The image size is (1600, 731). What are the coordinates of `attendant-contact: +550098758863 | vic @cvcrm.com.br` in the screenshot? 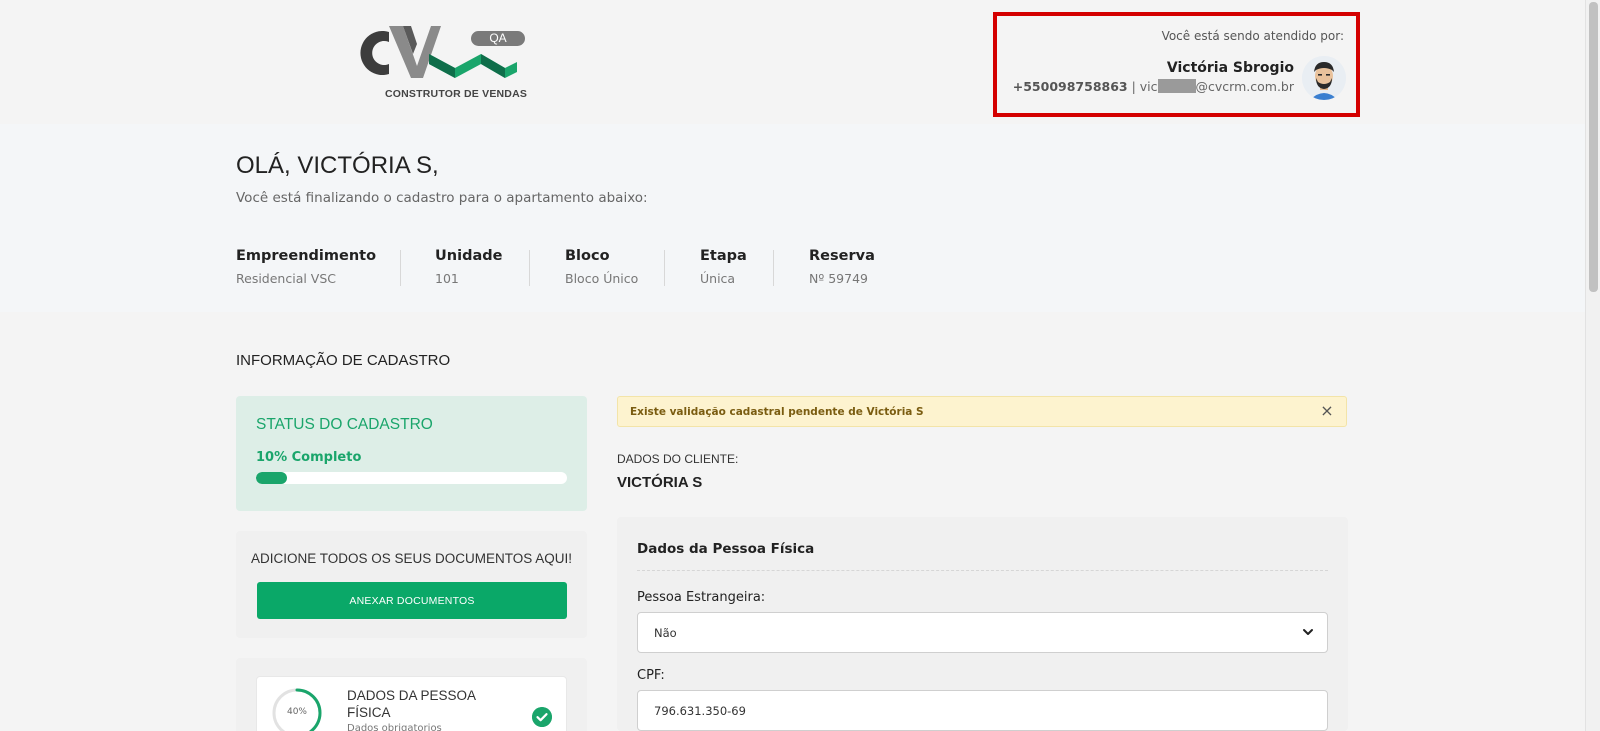 It's located at (1153, 86).